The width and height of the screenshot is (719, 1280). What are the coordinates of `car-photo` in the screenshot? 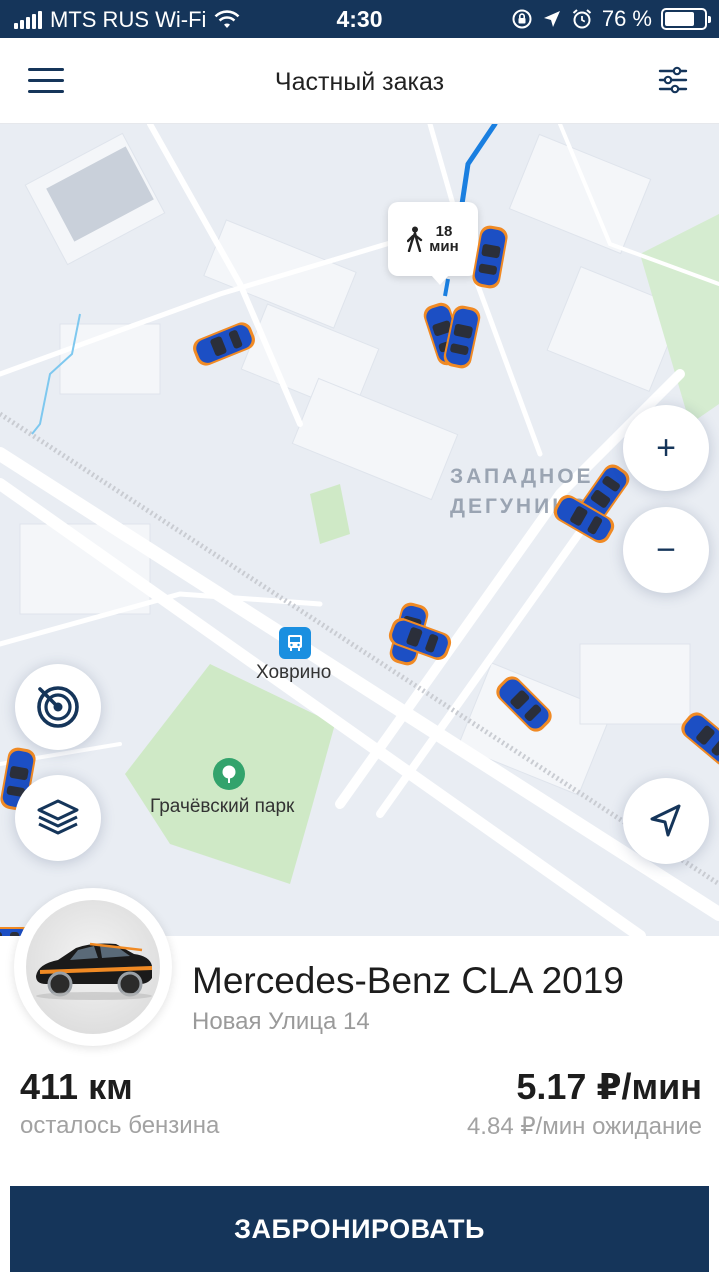 It's located at (93, 967).